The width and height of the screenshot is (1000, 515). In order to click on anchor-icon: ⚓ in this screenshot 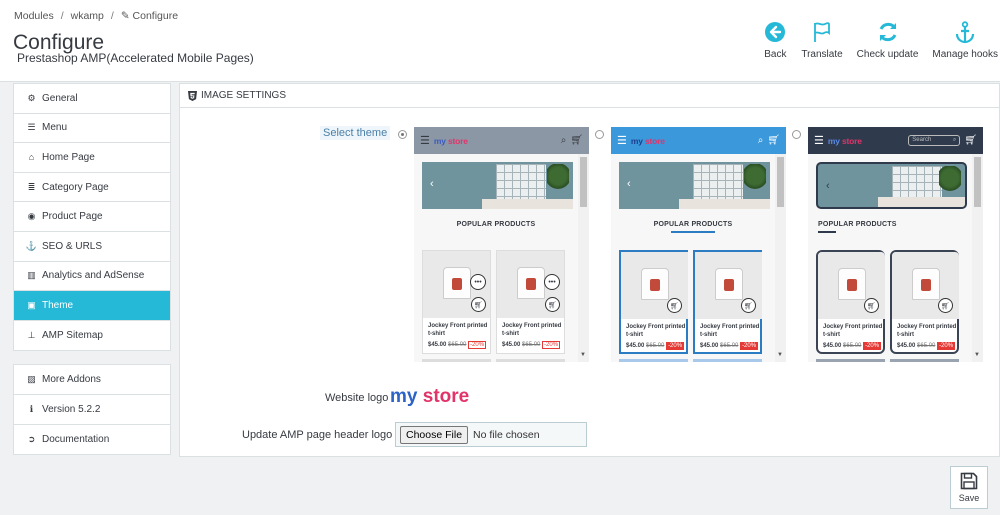, I will do `click(31, 245)`.